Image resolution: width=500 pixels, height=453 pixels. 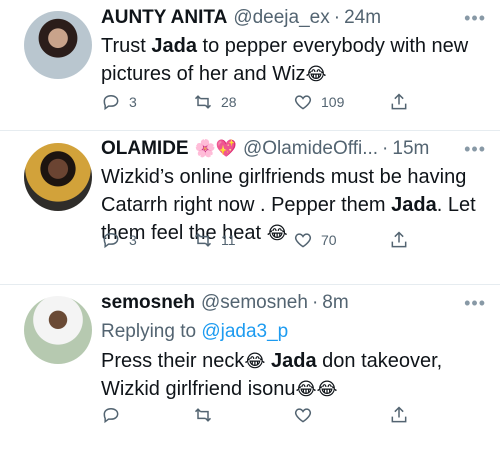 I want to click on retweet-button, so click(x=203, y=415).